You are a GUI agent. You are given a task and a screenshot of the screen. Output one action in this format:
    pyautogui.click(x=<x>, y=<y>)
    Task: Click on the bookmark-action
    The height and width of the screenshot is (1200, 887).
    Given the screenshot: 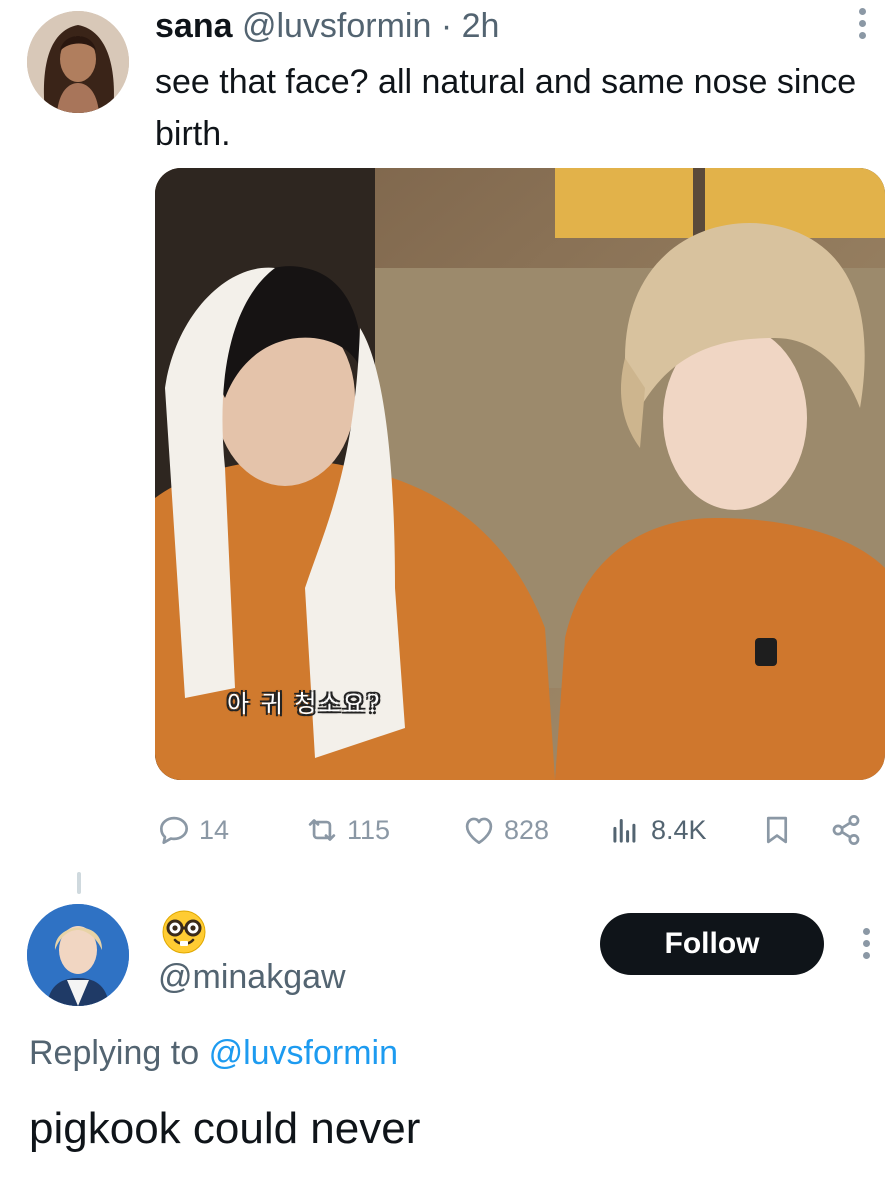 What is the action you would take?
    pyautogui.click(x=777, y=830)
    